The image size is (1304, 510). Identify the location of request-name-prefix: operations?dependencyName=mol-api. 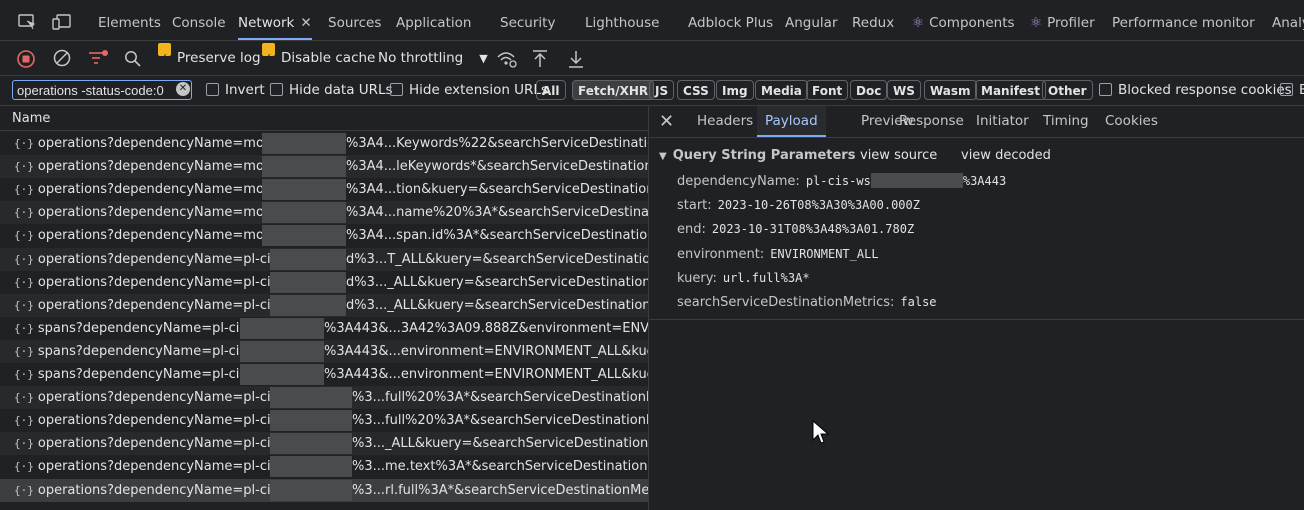
(165, 143).